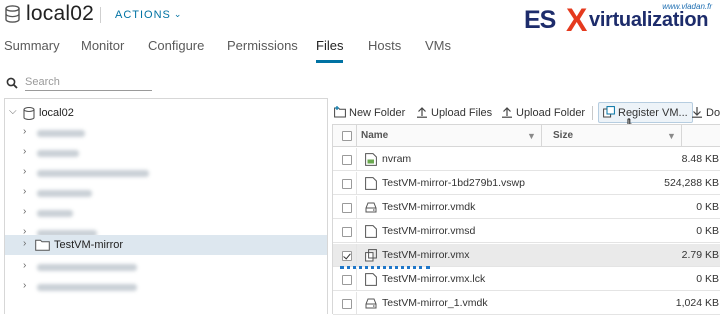 The width and height of the screenshot is (720, 315). Describe the element at coordinates (429, 231) in the screenshot. I see `file-name: TestVM-mirror.vmsd` at that location.